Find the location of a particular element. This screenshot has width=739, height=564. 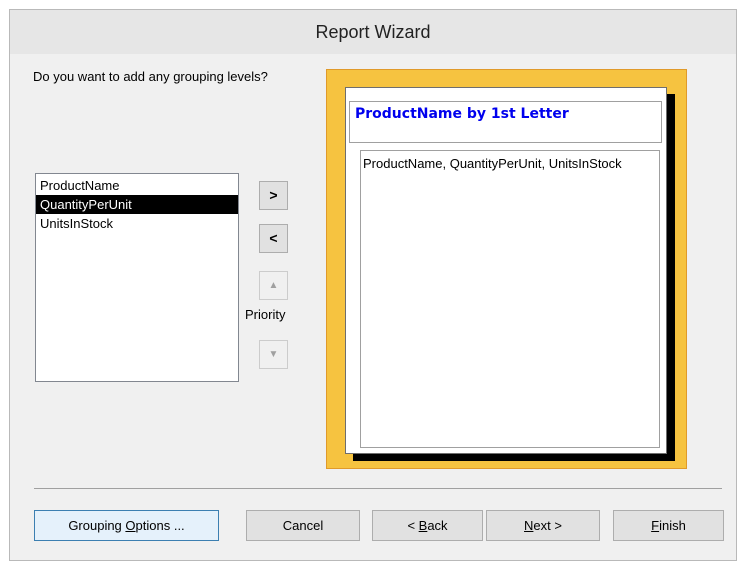

priority-up-button: ▲ is located at coordinates (273, 285).